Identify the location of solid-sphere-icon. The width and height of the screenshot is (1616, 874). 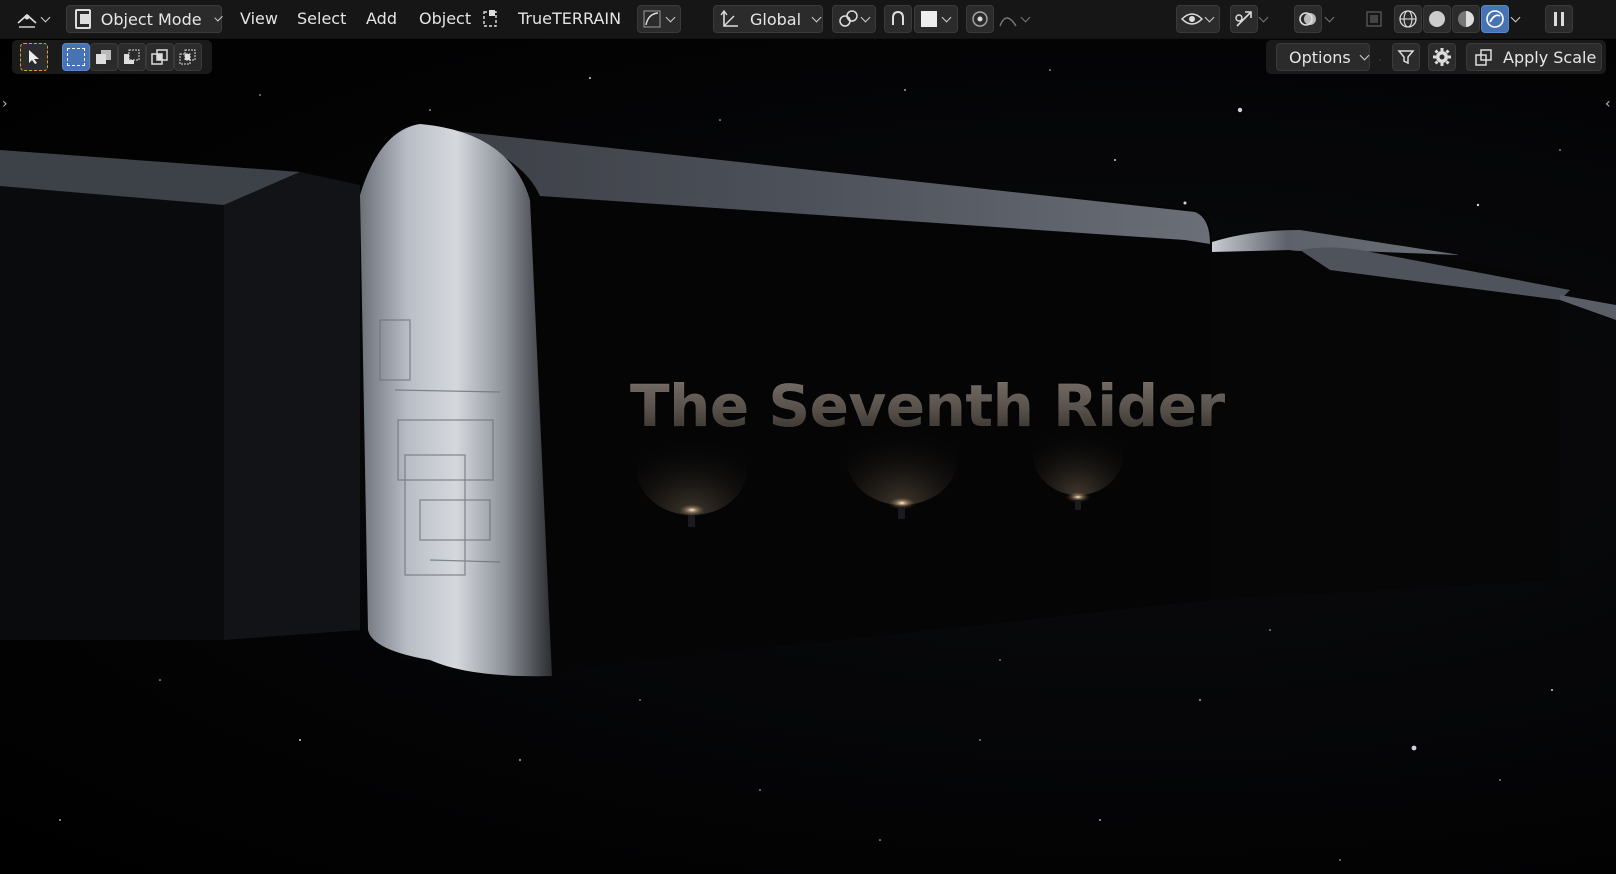
(1437, 19).